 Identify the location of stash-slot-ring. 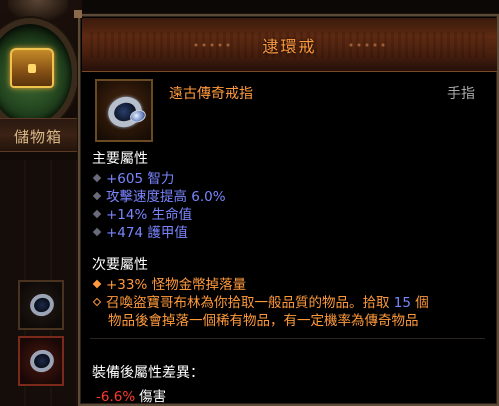
(41, 305).